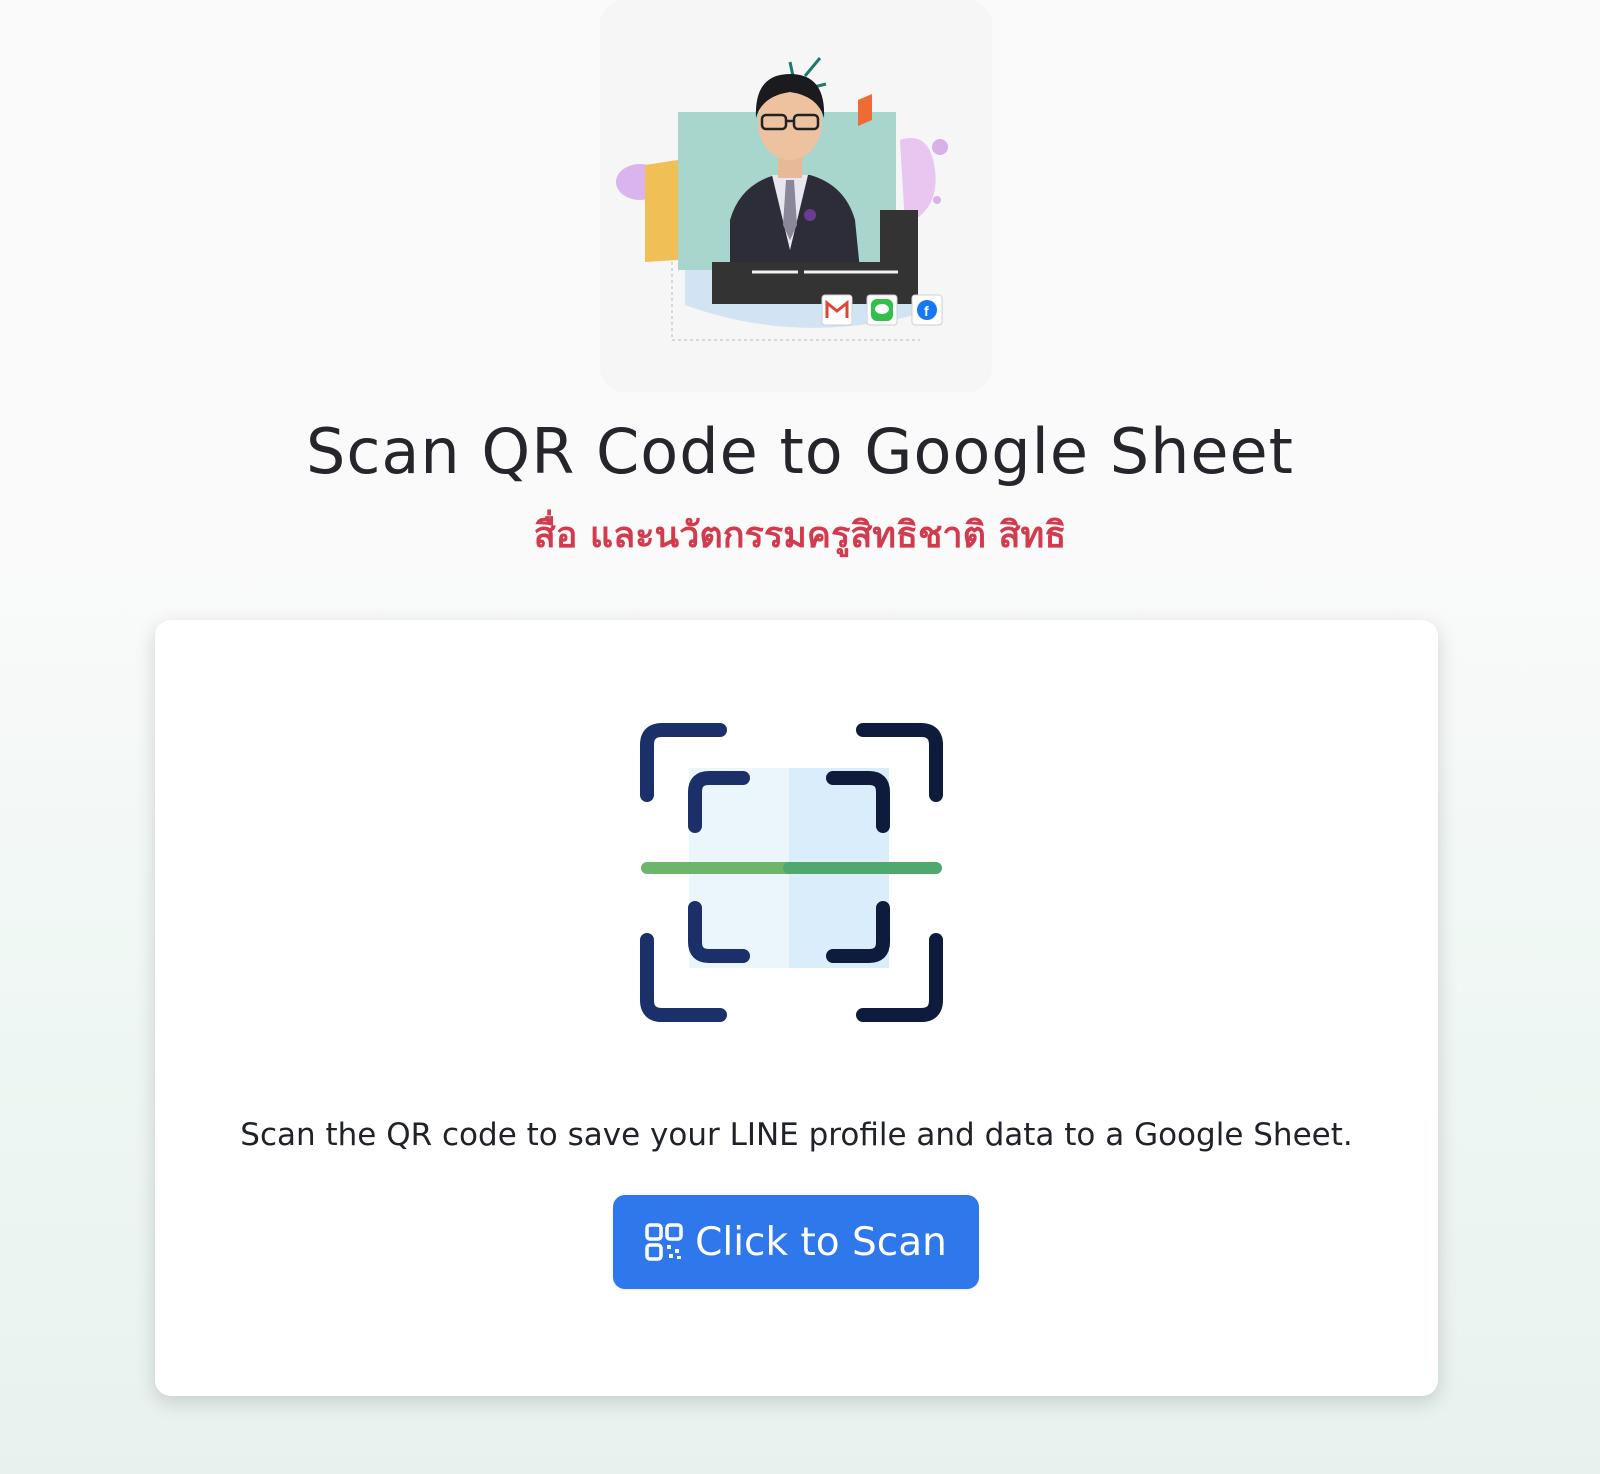 The width and height of the screenshot is (1600, 1474). I want to click on svg-text: f, so click(926, 311).